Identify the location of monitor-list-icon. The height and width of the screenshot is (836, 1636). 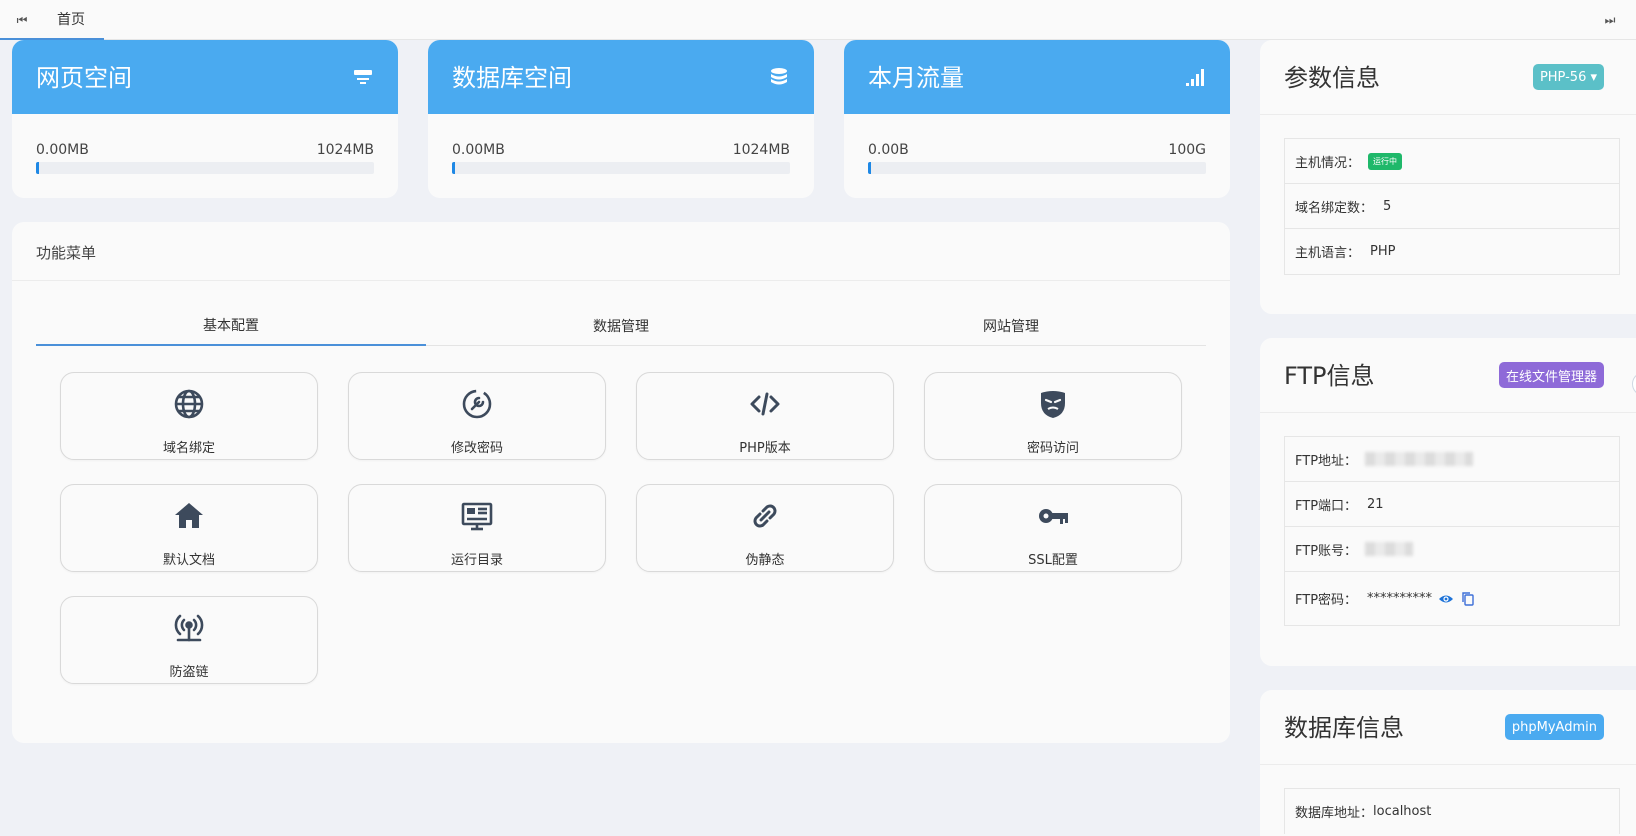
(477, 516).